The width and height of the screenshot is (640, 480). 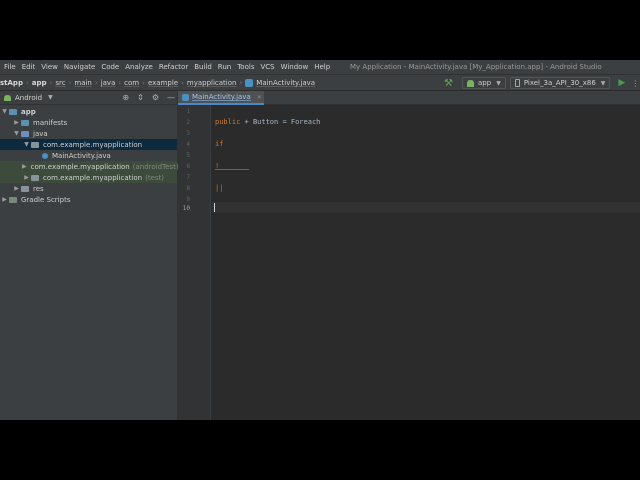 I want to click on line-number-gutter: 1 2 3 4 5 6 7 8 9 10, so click(x=194, y=262).